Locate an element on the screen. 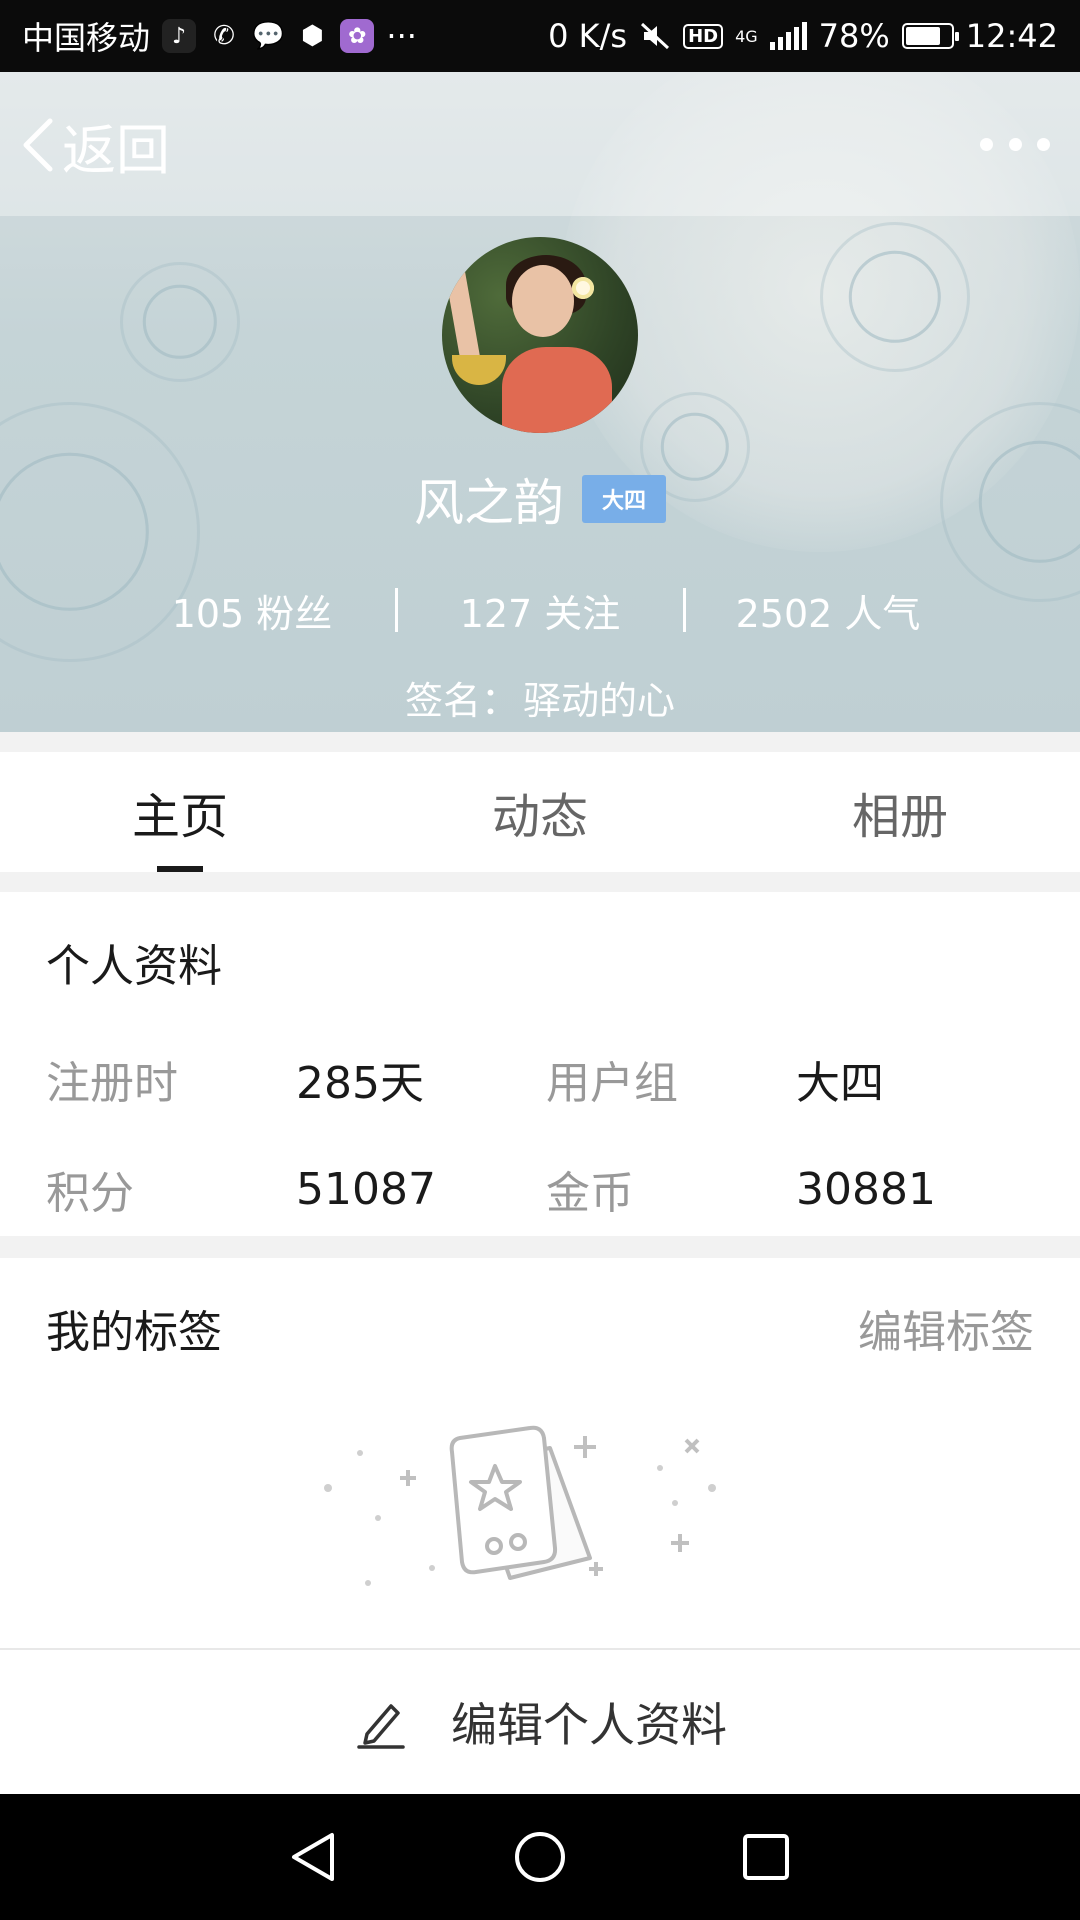  clock: 12:42 is located at coordinates (1011, 36).